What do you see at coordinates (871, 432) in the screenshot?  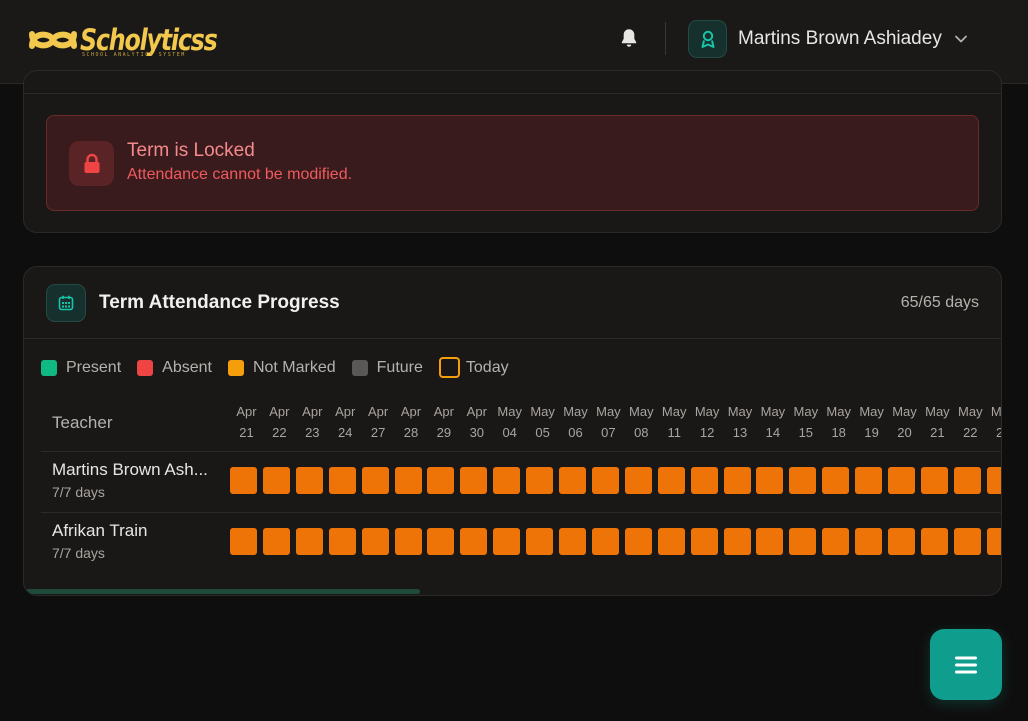 I see `date-day: 19` at bounding box center [871, 432].